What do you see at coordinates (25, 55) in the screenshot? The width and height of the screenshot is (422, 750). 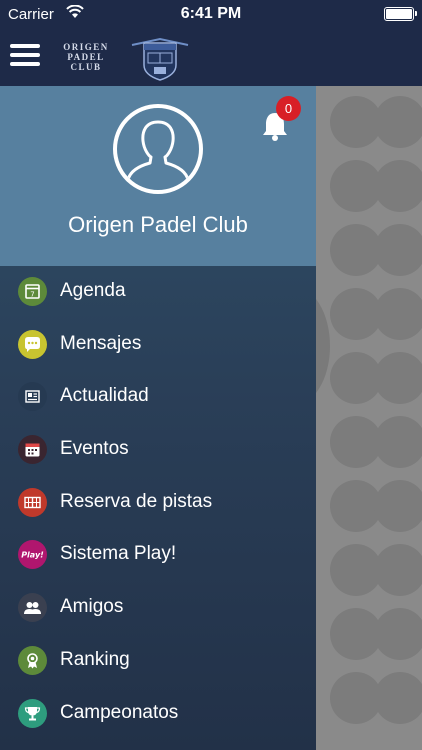 I see `menu-toggle-button` at bounding box center [25, 55].